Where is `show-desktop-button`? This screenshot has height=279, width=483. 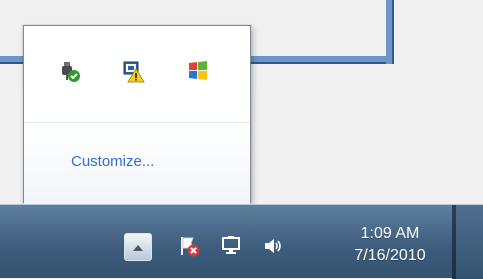
show-desktop-button is located at coordinates (469, 242).